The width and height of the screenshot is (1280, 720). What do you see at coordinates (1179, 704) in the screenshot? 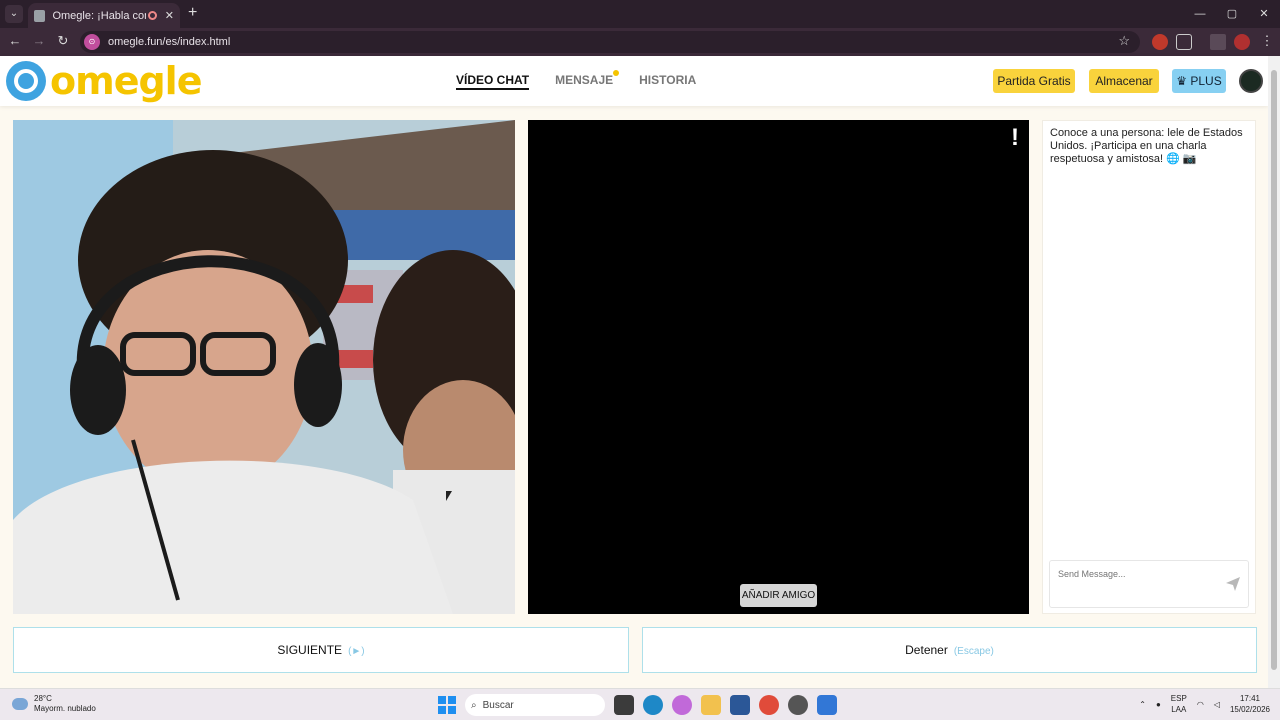
I see `language-indicator: ESP LAA` at bounding box center [1179, 704].